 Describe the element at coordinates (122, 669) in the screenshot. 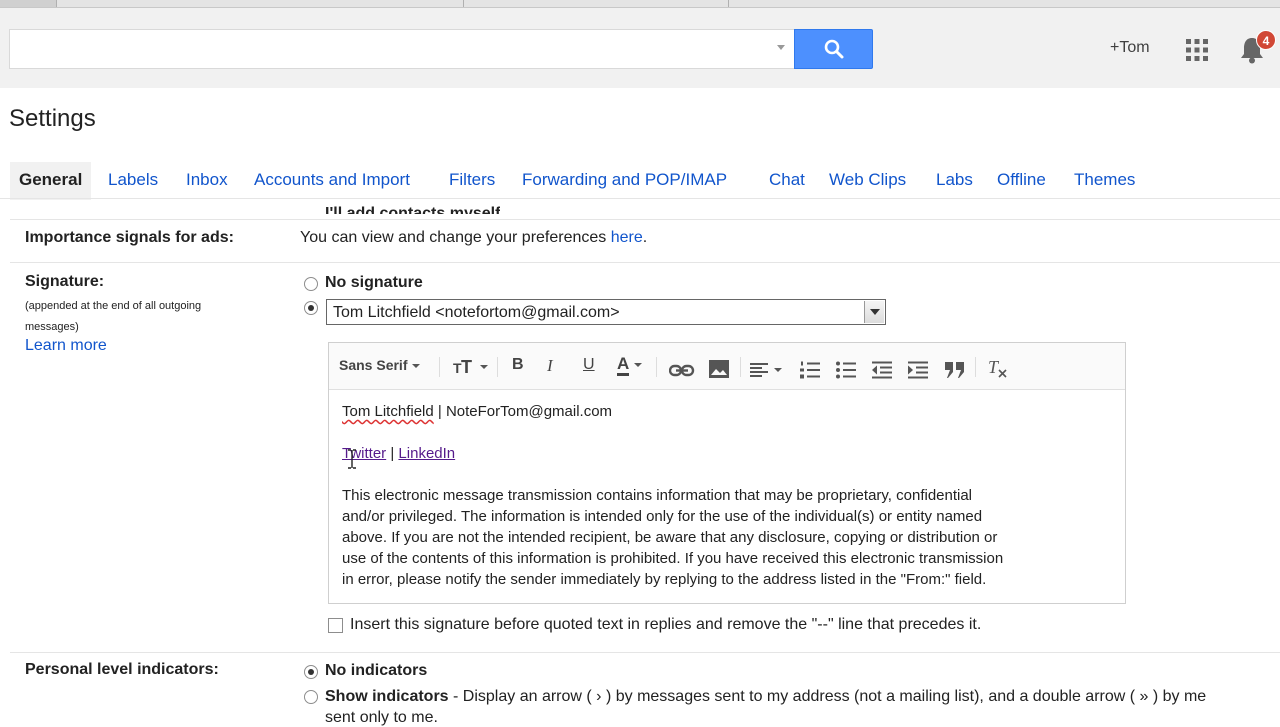

I see `personal-level-label: Personal level indicators:` at that location.